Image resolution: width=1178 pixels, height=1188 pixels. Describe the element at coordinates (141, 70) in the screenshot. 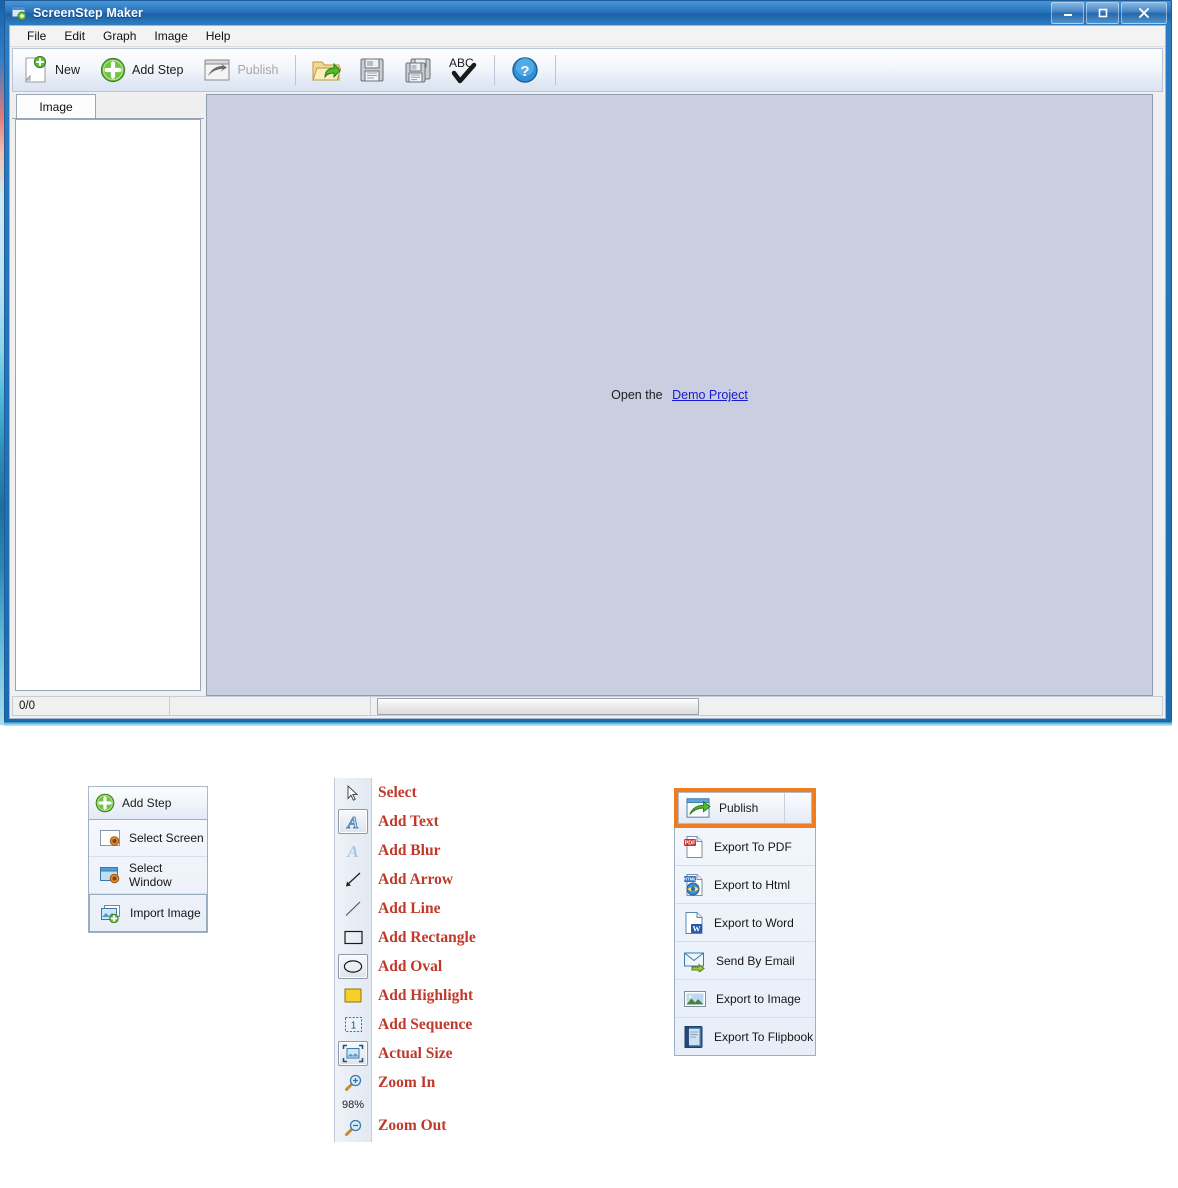

I see `add-step-button: Add Step` at that location.